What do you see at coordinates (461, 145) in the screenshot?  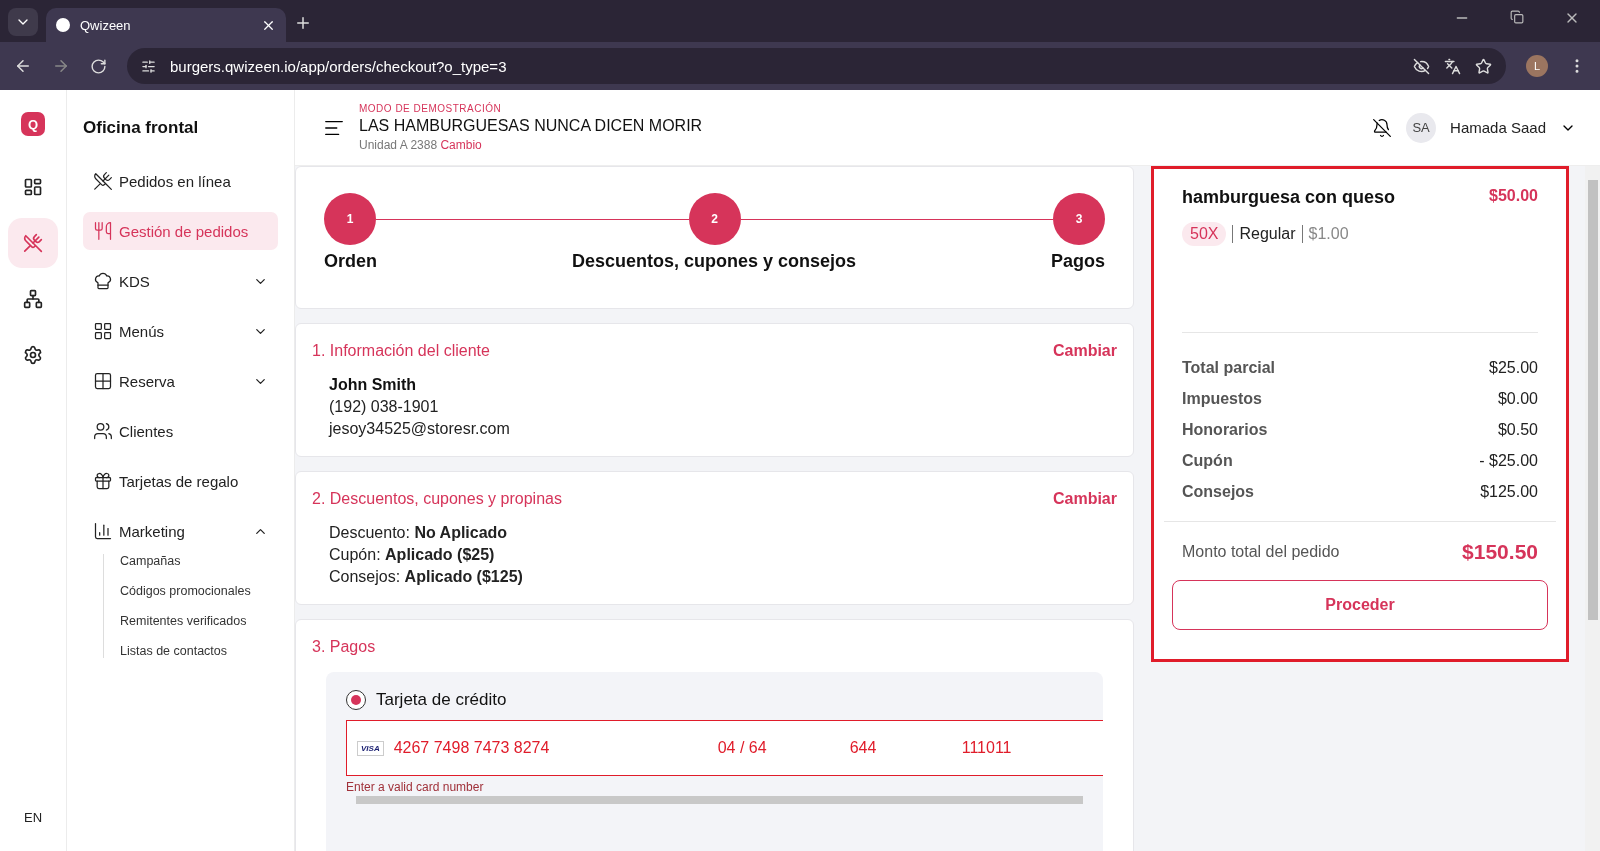 I see `change-link: Cambio` at bounding box center [461, 145].